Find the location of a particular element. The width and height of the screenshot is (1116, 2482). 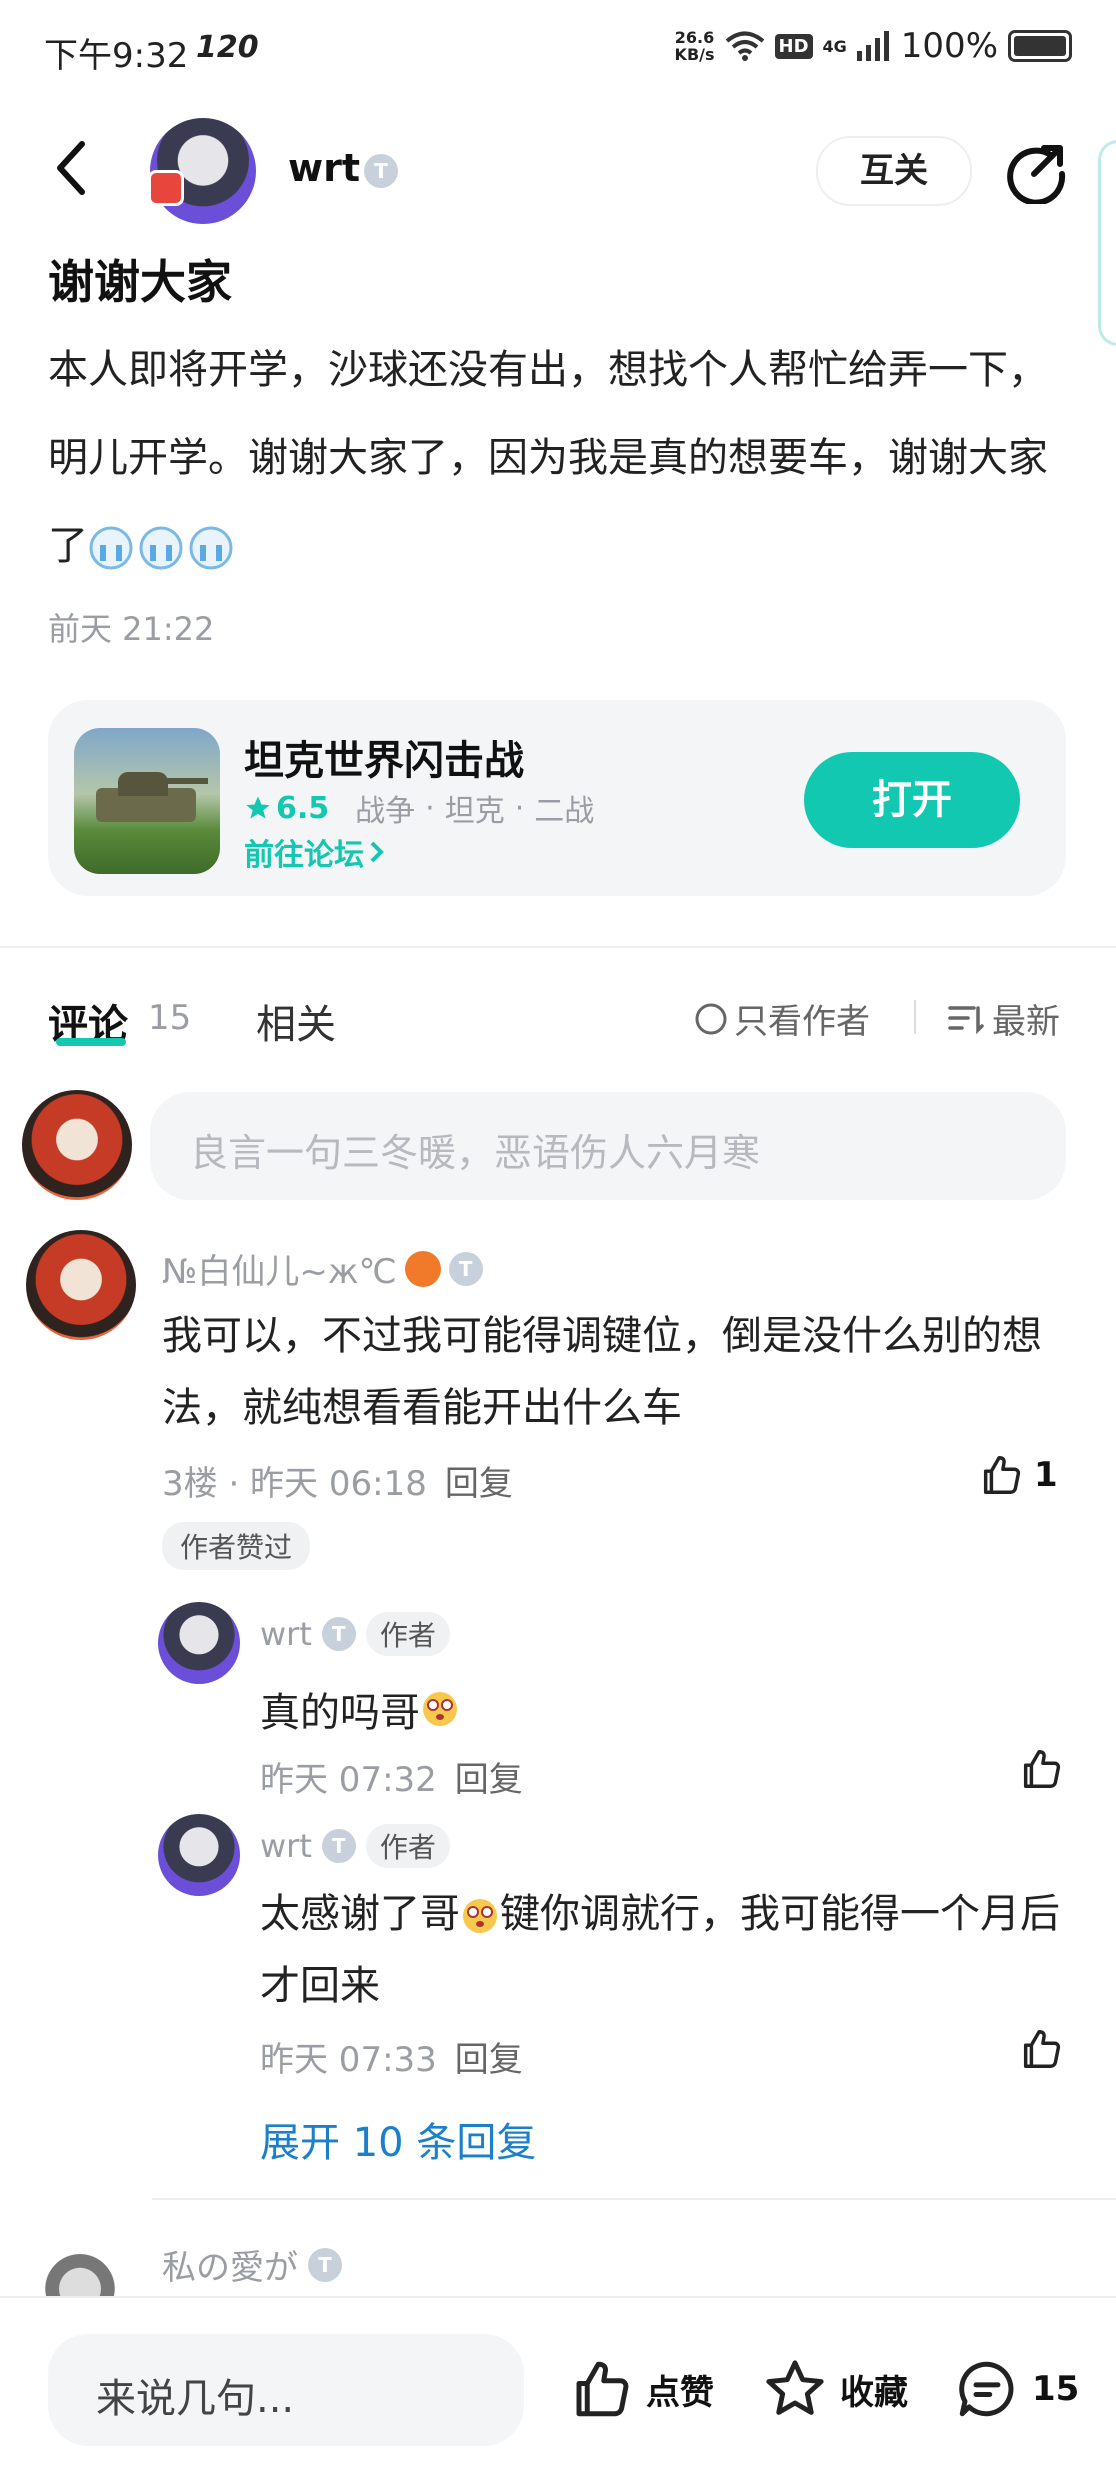

sort-icon is located at coordinates (966, 1019).